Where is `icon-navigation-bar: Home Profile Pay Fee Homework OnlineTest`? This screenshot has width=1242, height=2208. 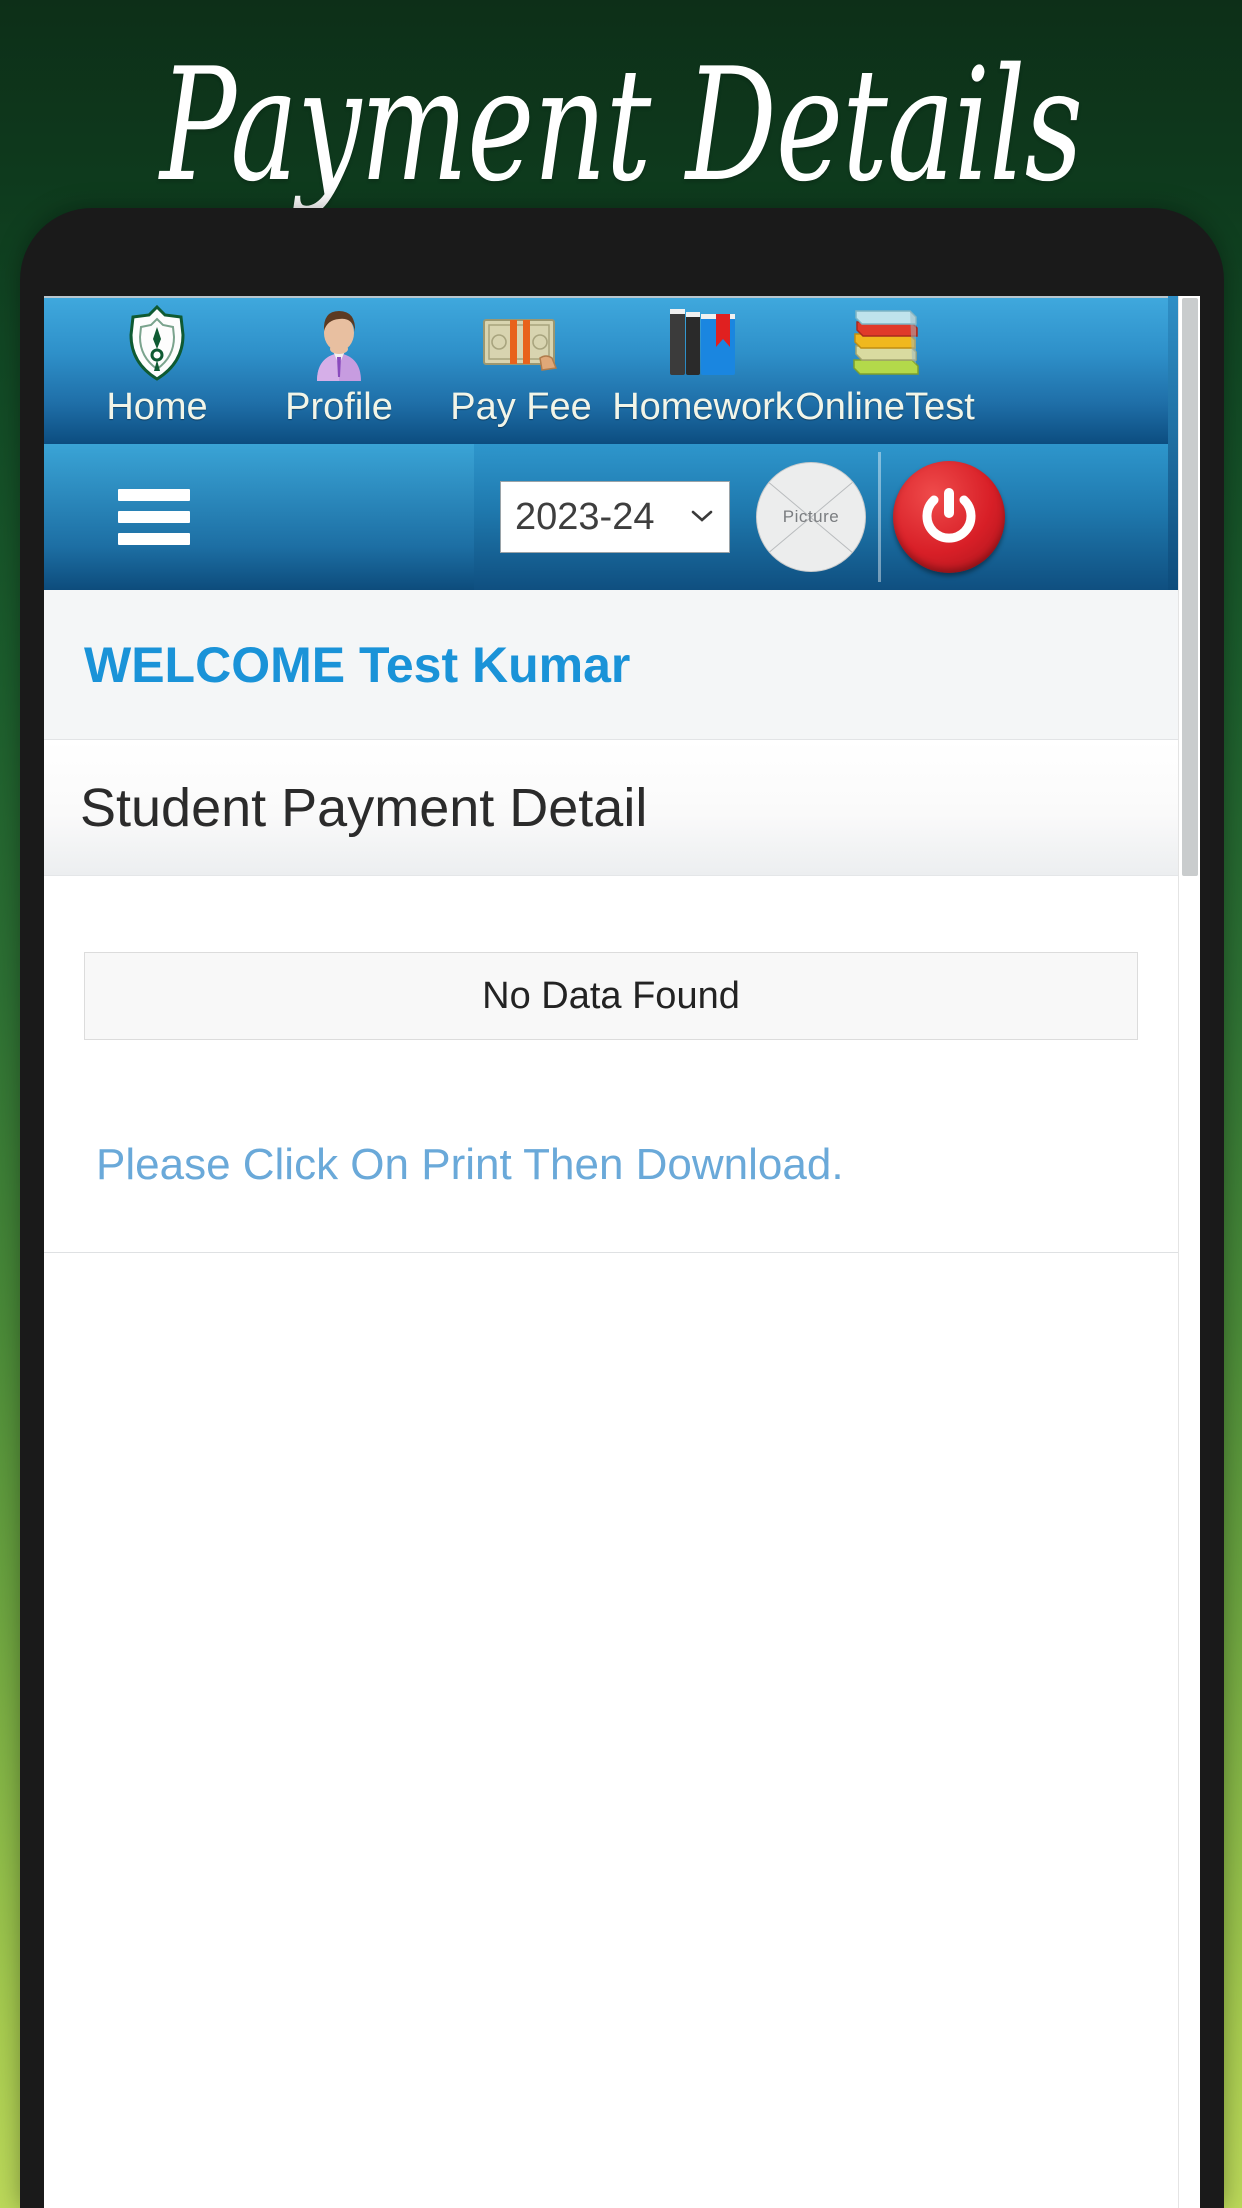
icon-navigation-bar: Home Profile Pay Fee Homework OnlineTest is located at coordinates (611, 370).